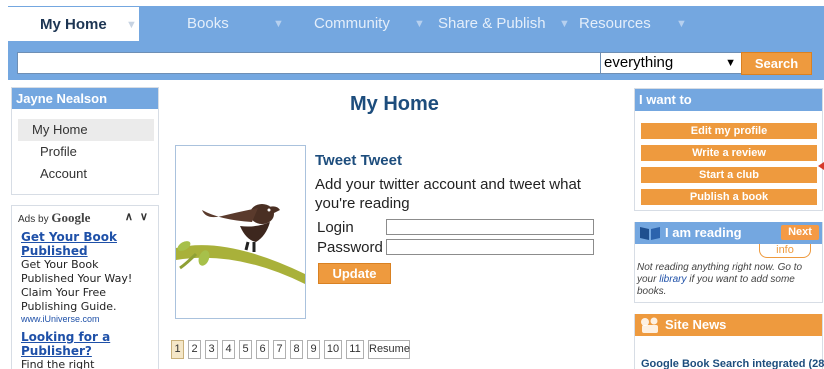 This screenshot has height=369, width=824. What do you see at coordinates (77, 278) in the screenshot?
I see `ad-text-line: Published Your Way!` at bounding box center [77, 278].